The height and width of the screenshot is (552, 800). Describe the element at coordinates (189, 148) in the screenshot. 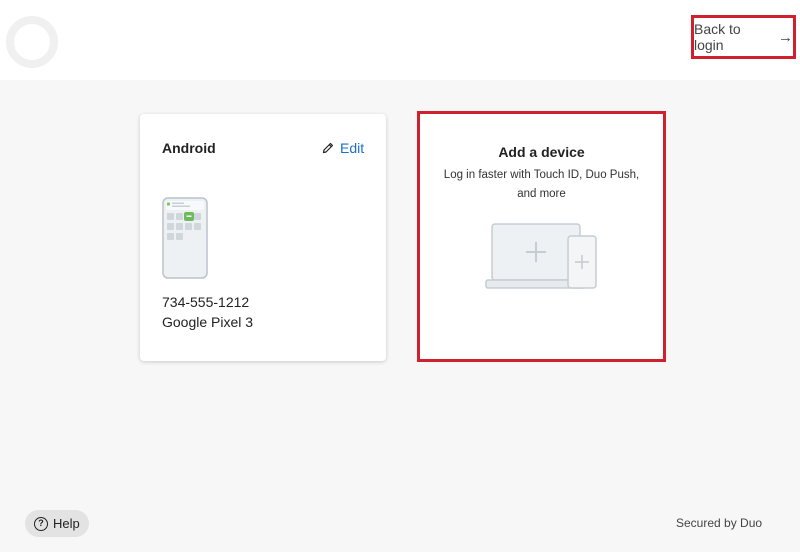

I see `device-name: Android` at that location.